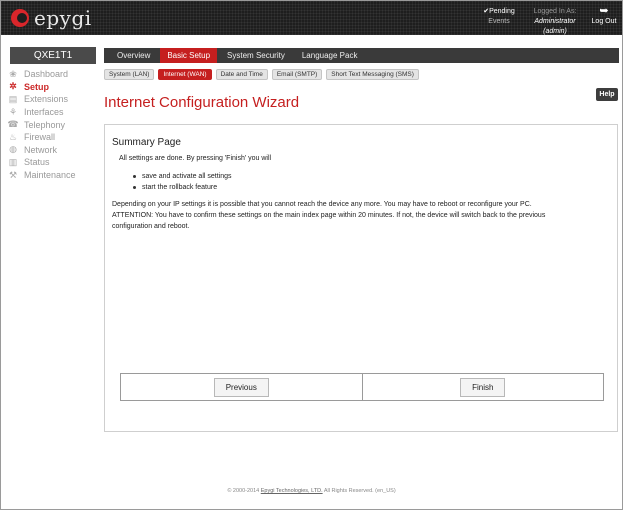 Image resolution: width=623 pixels, height=510 pixels. What do you see at coordinates (129, 74) in the screenshot?
I see `subtab-system-lan: System (LAN)` at bounding box center [129, 74].